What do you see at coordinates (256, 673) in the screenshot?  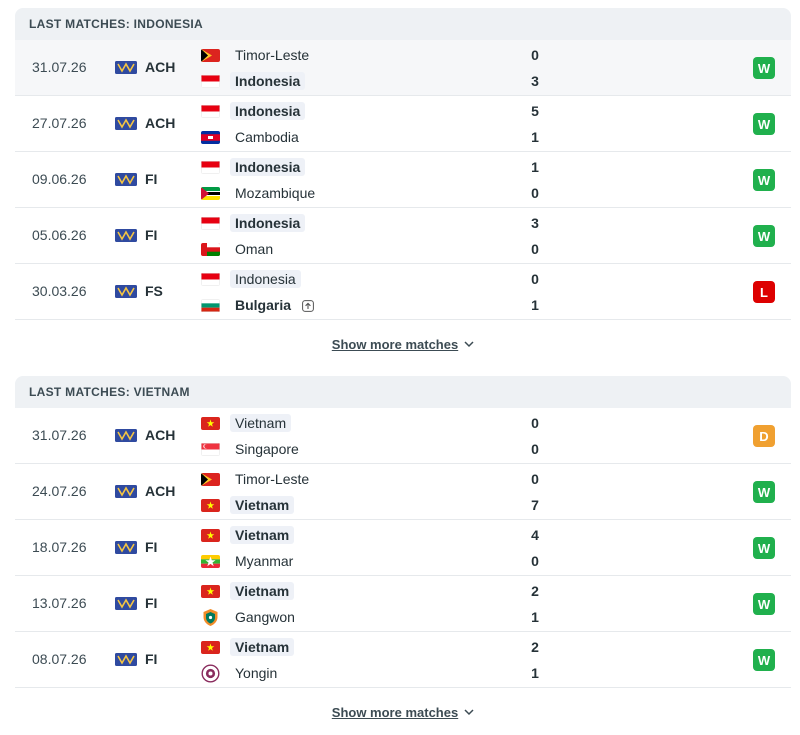 I see `away-team-name: Yongin` at bounding box center [256, 673].